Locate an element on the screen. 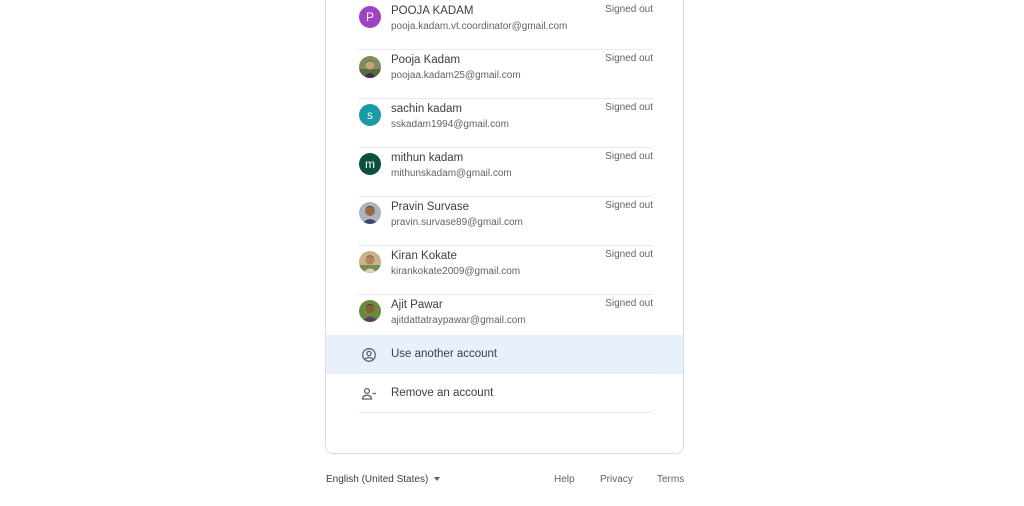 The image size is (1024, 506). account-email: pravin.survase89@gmail.com is located at coordinates (457, 222).